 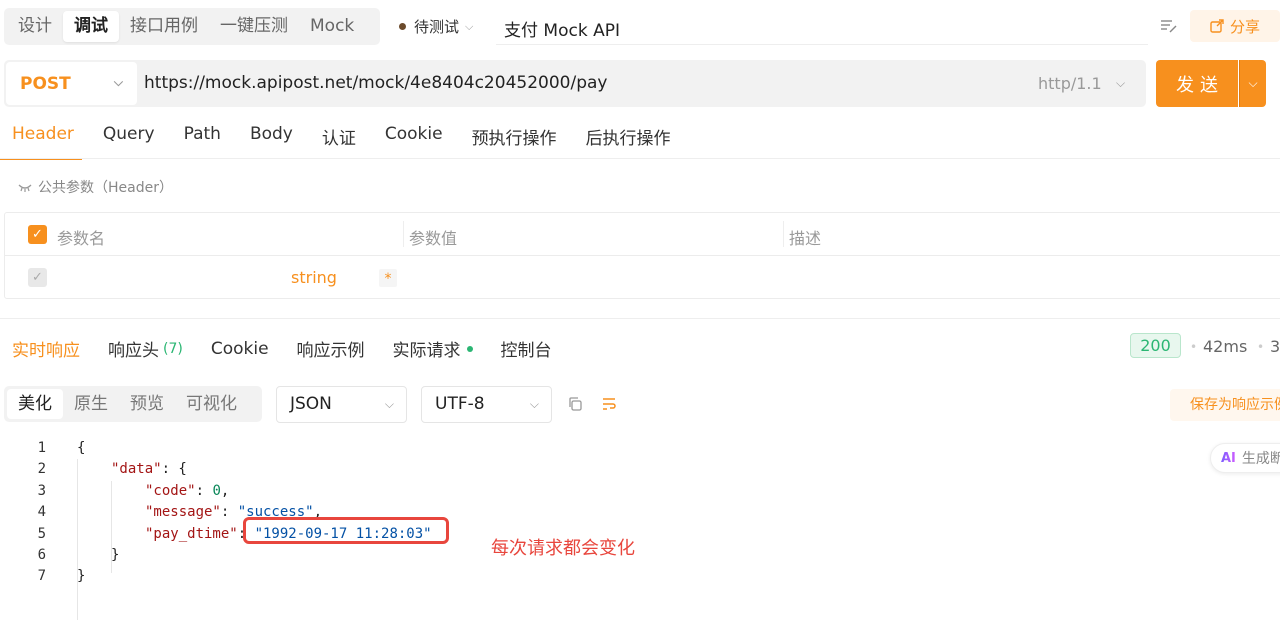 I want to click on status-dot-icon, so click(x=402, y=26).